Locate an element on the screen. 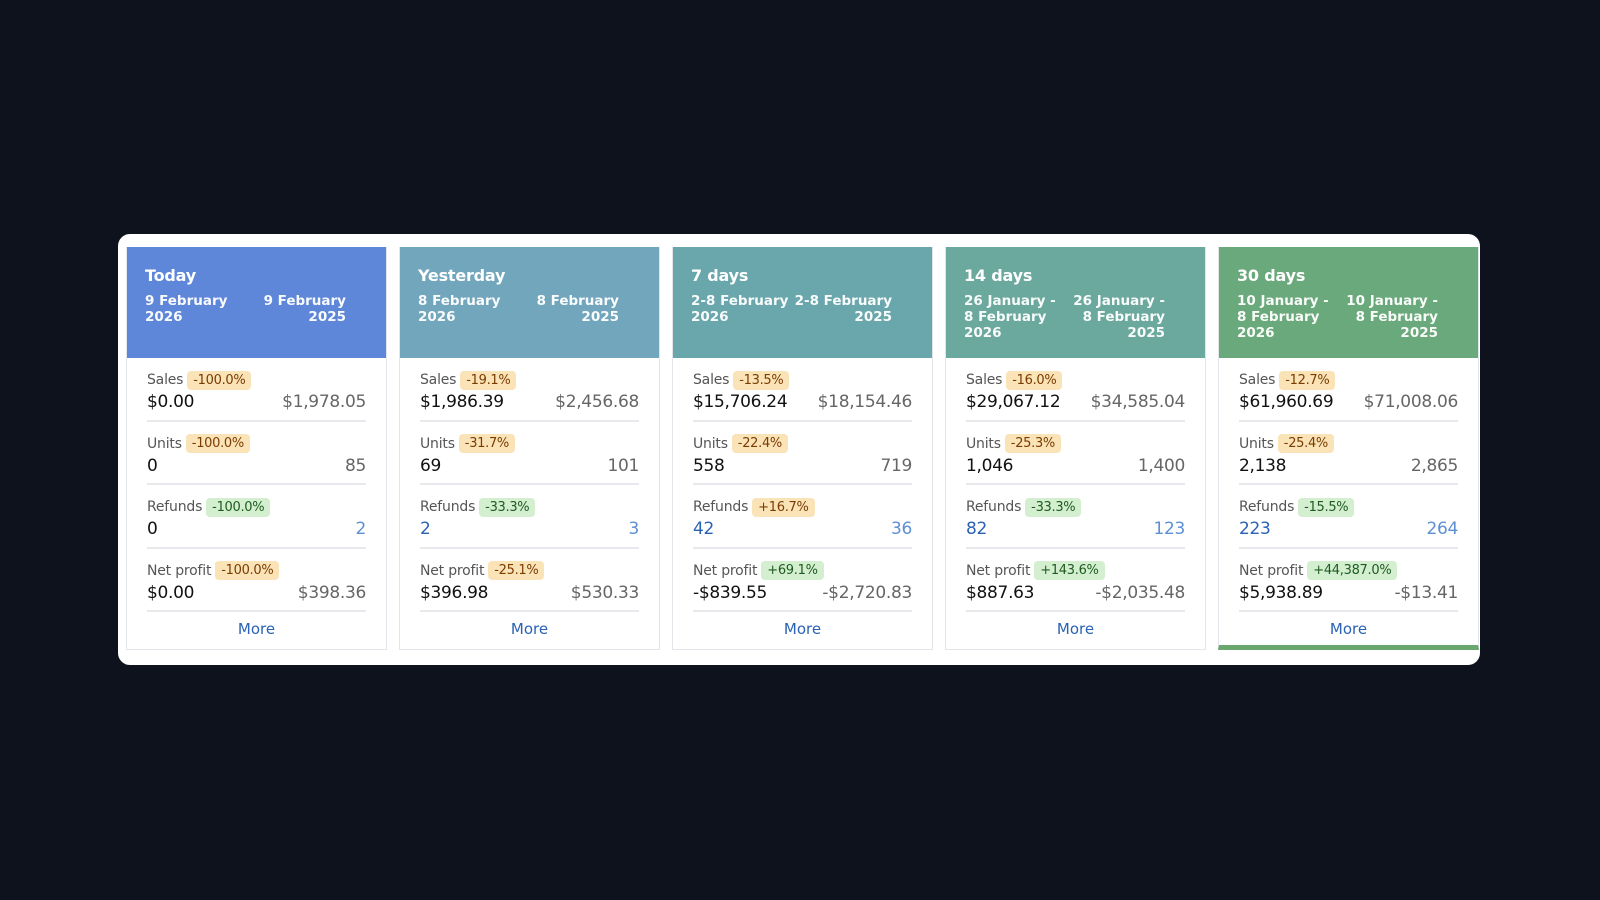 This screenshot has width=1600, height=900. current-value-link: 223 is located at coordinates (1255, 529).